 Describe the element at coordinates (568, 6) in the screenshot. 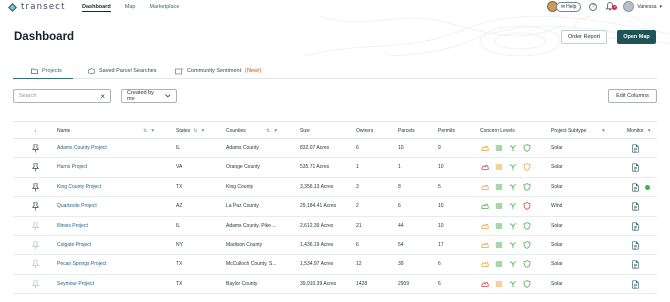

I see `help-button: ✉ Help` at that location.